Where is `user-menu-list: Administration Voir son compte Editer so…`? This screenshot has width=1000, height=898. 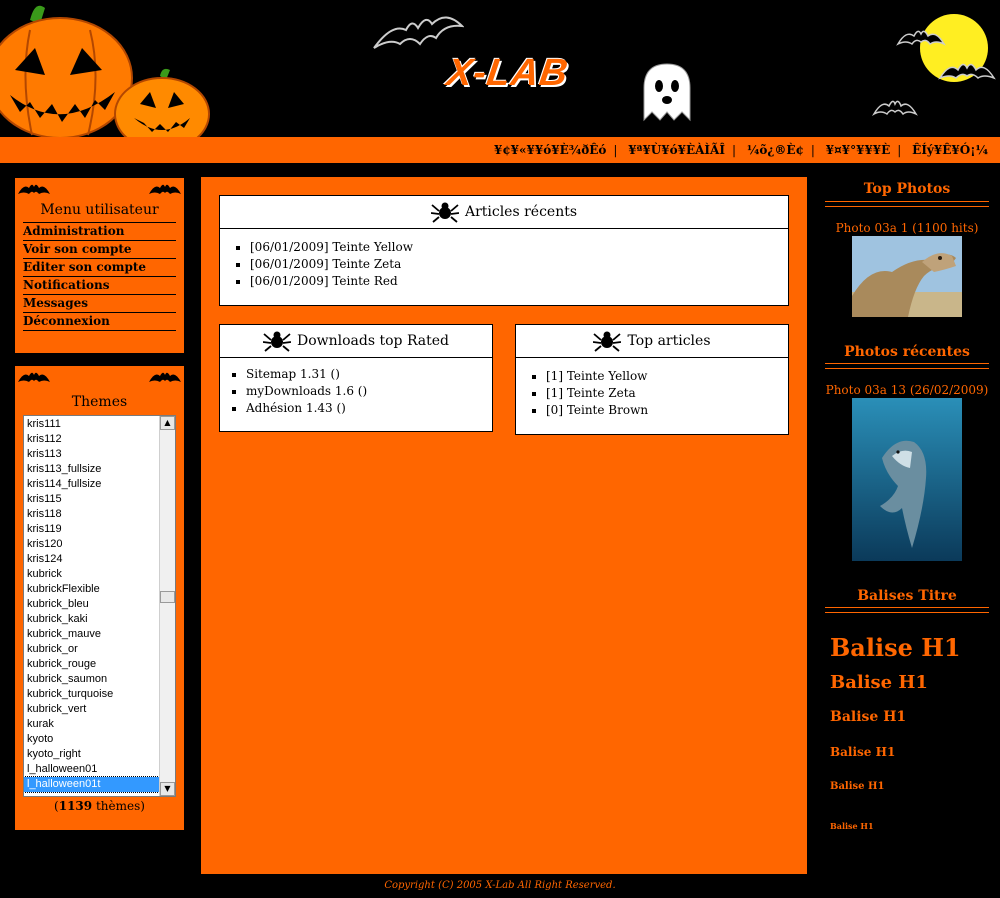 user-menu-list: Administration Voir son compte Editer so… is located at coordinates (99, 276).